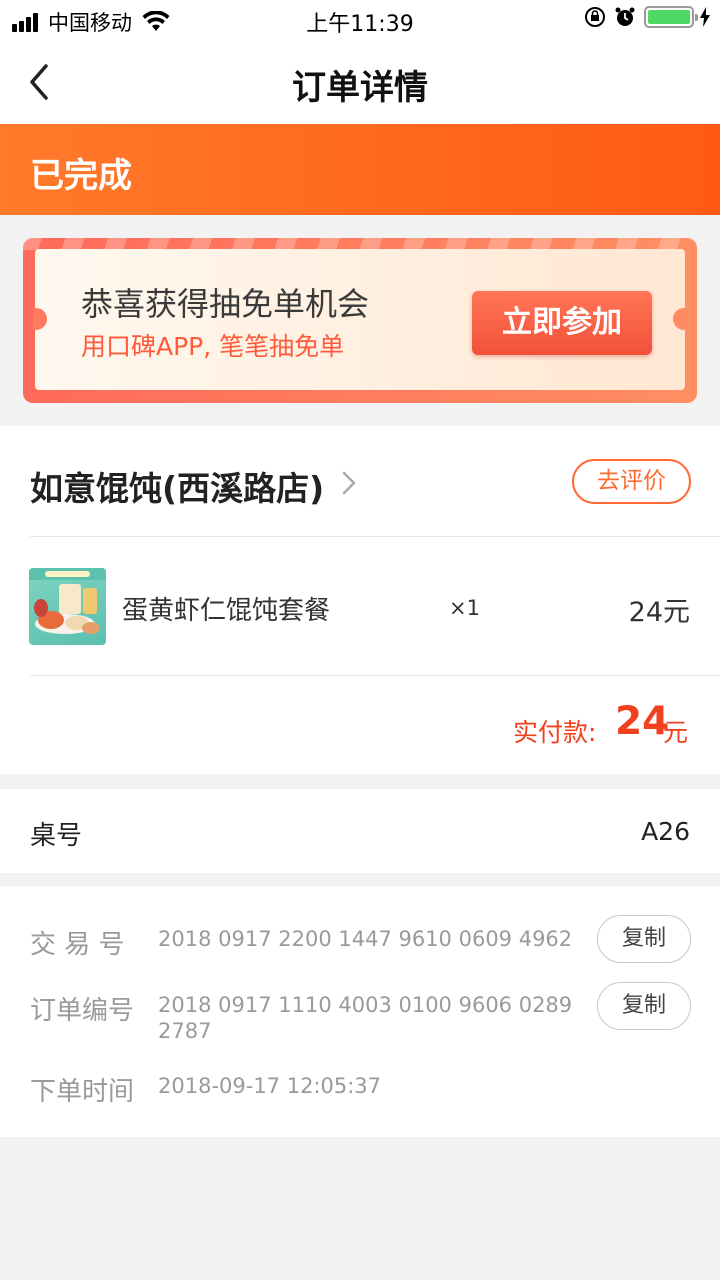 The width and height of the screenshot is (720, 1280). Describe the element at coordinates (77, 945) in the screenshot. I see `trade-no-label: 交 易 号` at that location.